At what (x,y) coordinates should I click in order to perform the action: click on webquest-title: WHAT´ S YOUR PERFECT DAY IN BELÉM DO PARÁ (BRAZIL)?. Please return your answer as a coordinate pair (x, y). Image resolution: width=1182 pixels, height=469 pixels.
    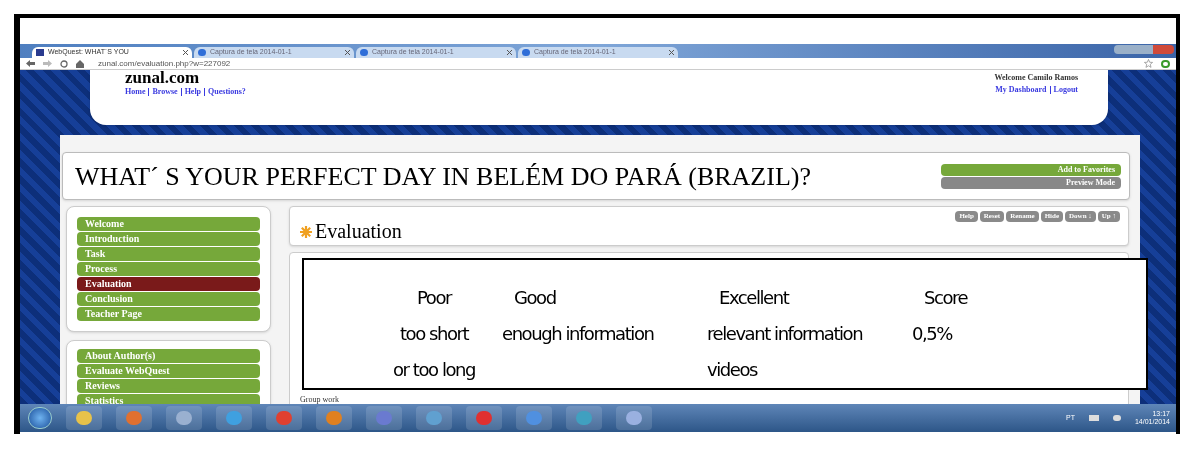
    Looking at the image, I should click on (443, 176).